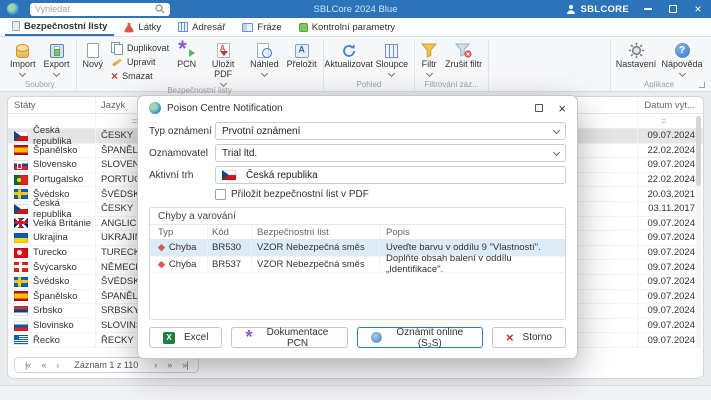  I want to click on tab-adresar: Adresář, so click(201, 27).